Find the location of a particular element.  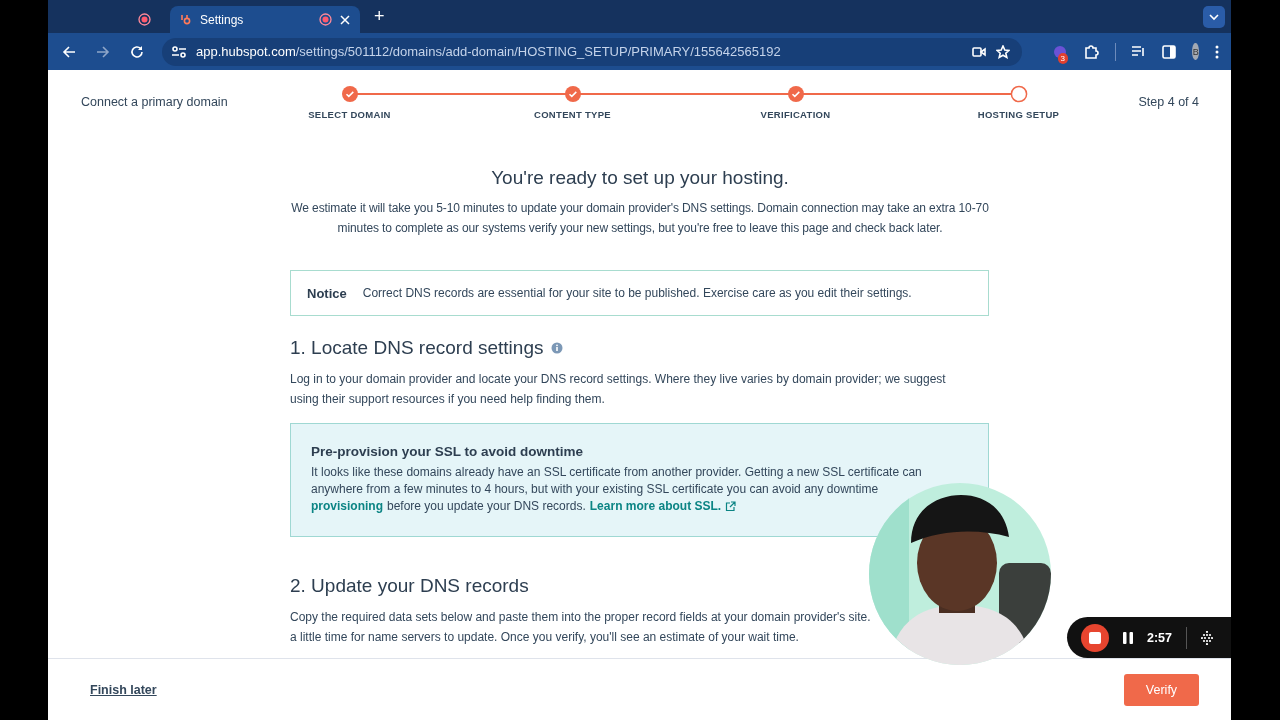

profile-avatar: B is located at coordinates (1195, 51).